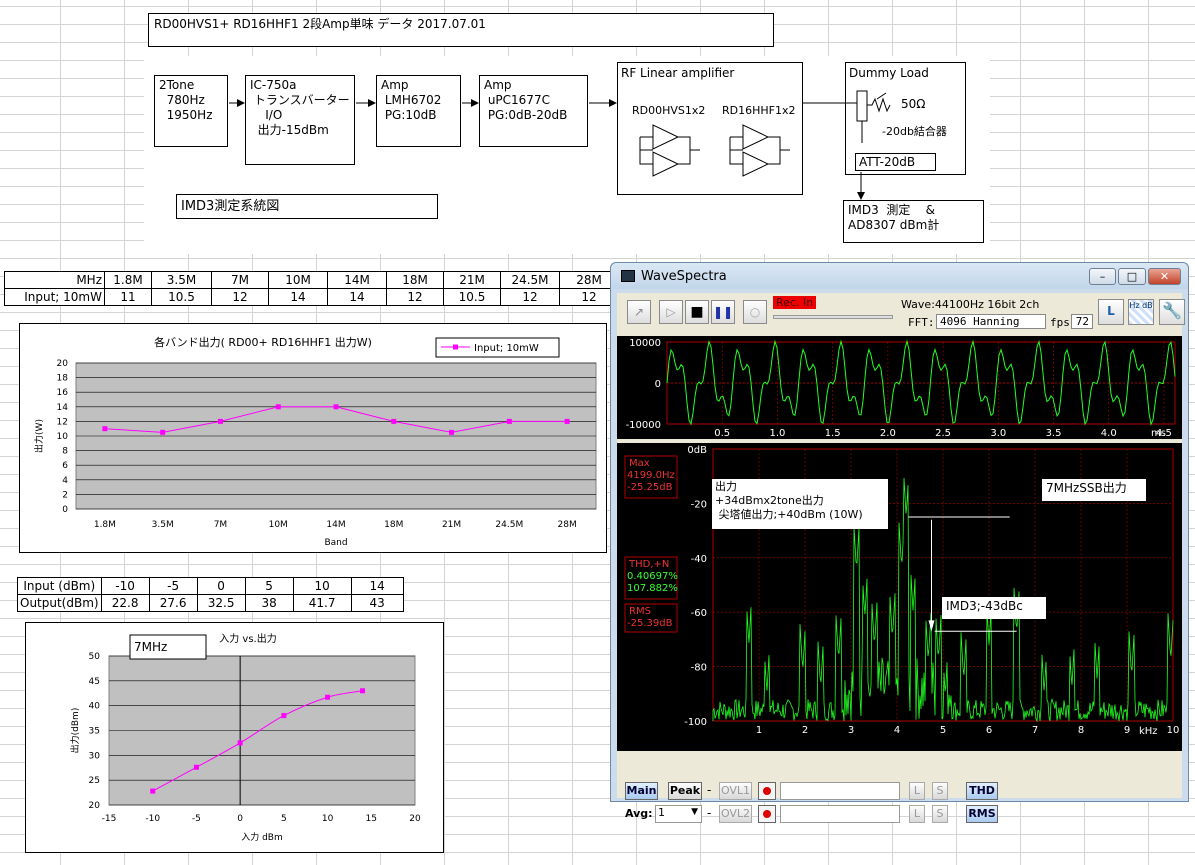 The image size is (1195, 865). What do you see at coordinates (648, 564) in the screenshot?
I see `readout-label: THD,+N` at bounding box center [648, 564].